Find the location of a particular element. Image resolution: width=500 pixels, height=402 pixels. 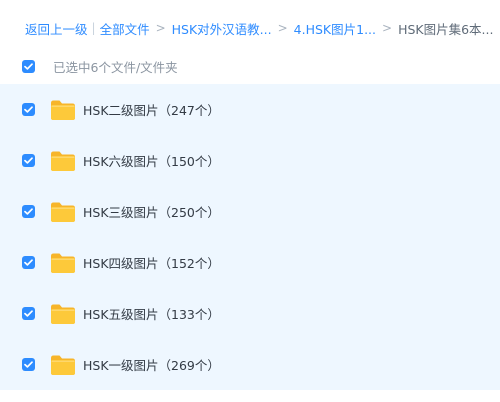

file-row: HSK六级图片（150个） is located at coordinates (250, 160).